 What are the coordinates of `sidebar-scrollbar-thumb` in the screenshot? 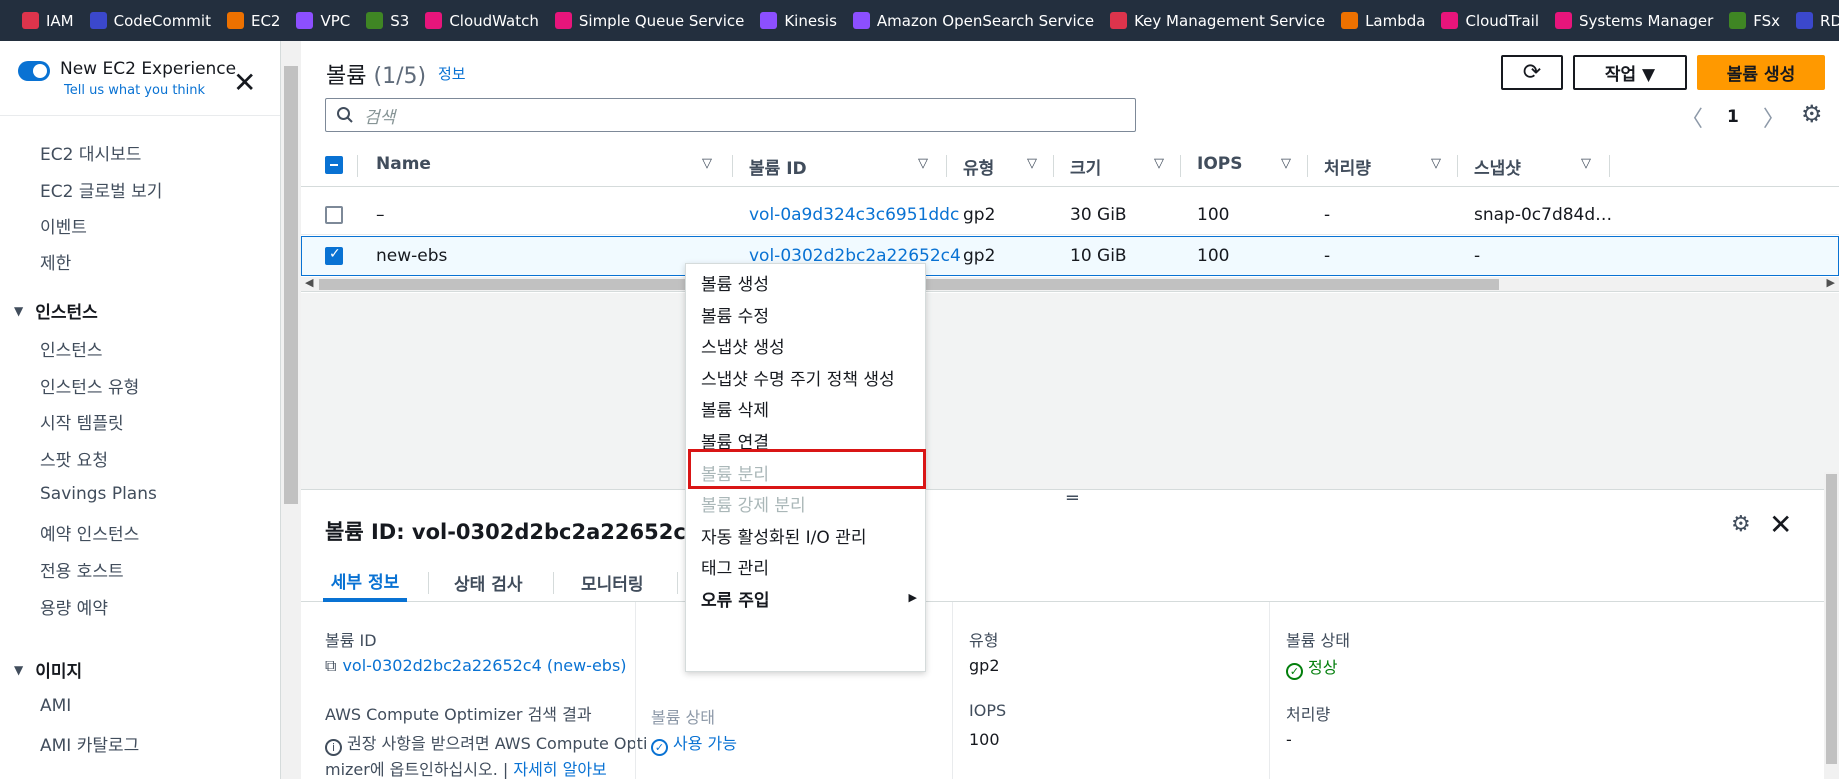 It's located at (291, 285).